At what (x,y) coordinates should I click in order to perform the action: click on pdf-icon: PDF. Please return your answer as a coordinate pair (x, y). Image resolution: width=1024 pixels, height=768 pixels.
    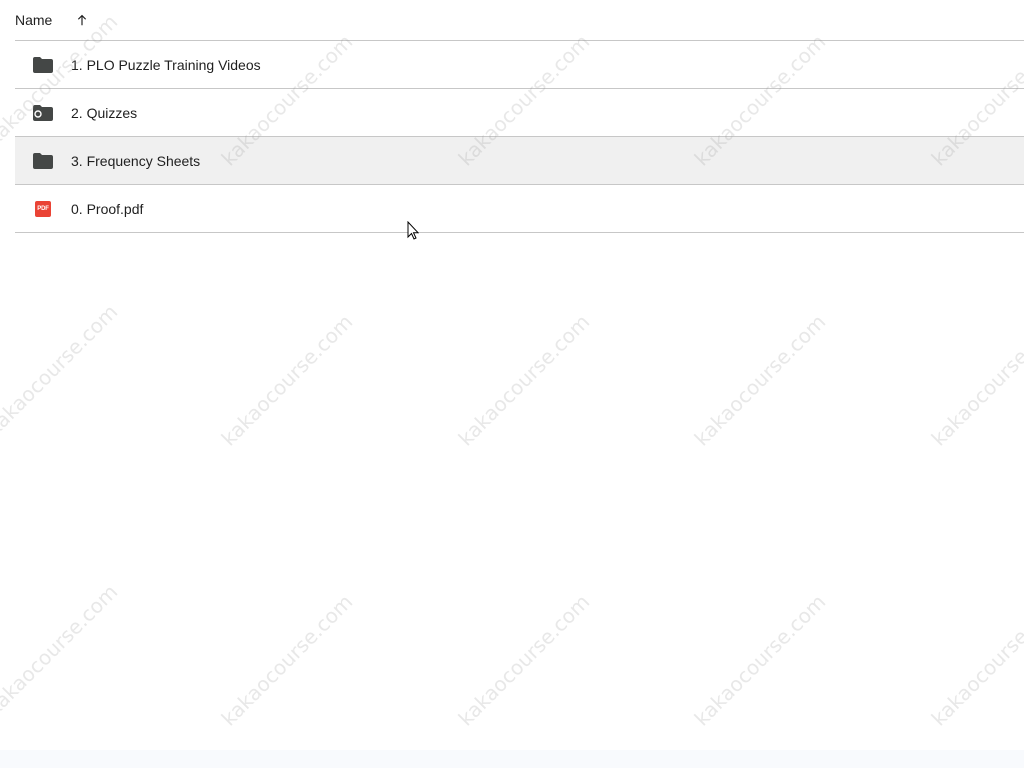
    Looking at the image, I should click on (43, 209).